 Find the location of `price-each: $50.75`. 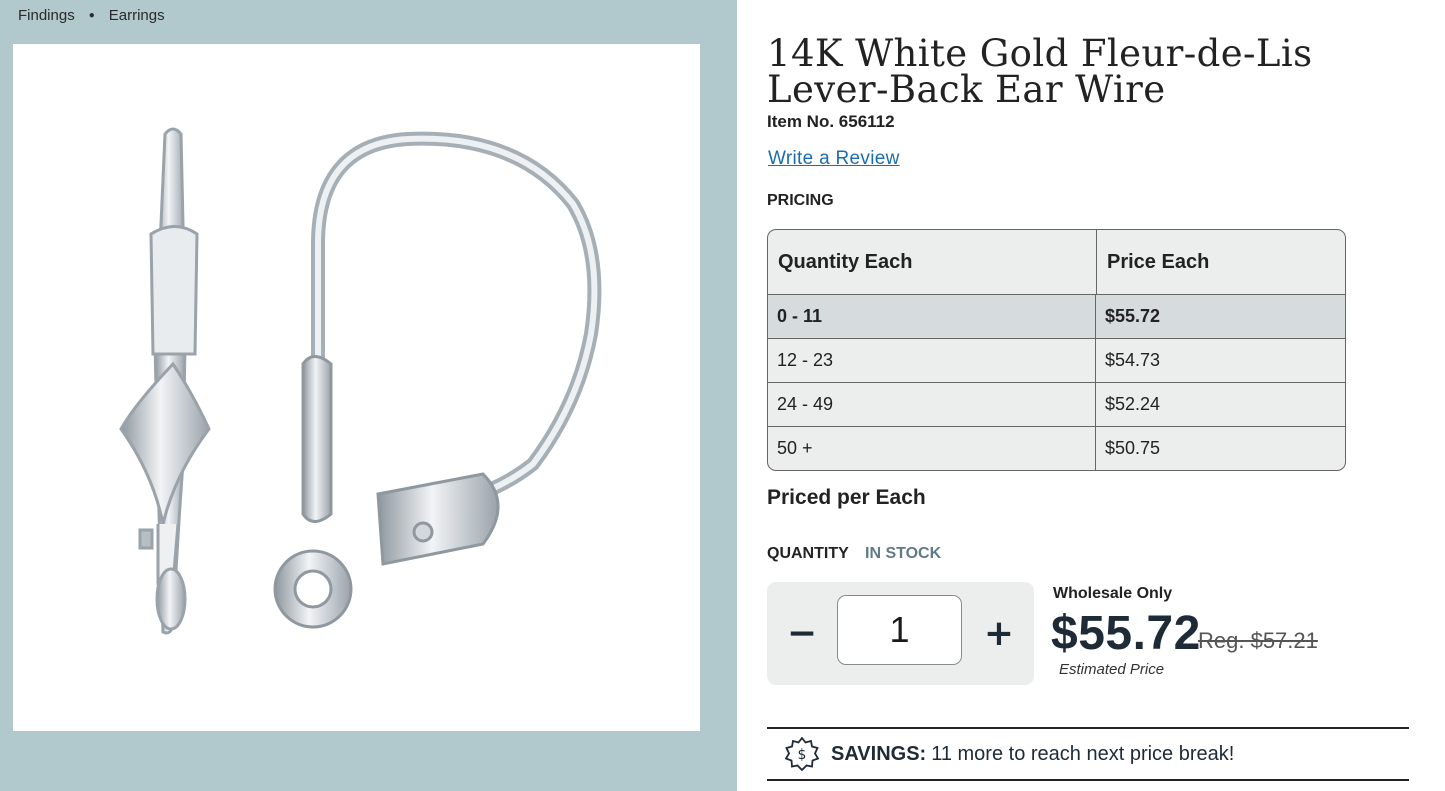

price-each: $50.75 is located at coordinates (1133, 448).